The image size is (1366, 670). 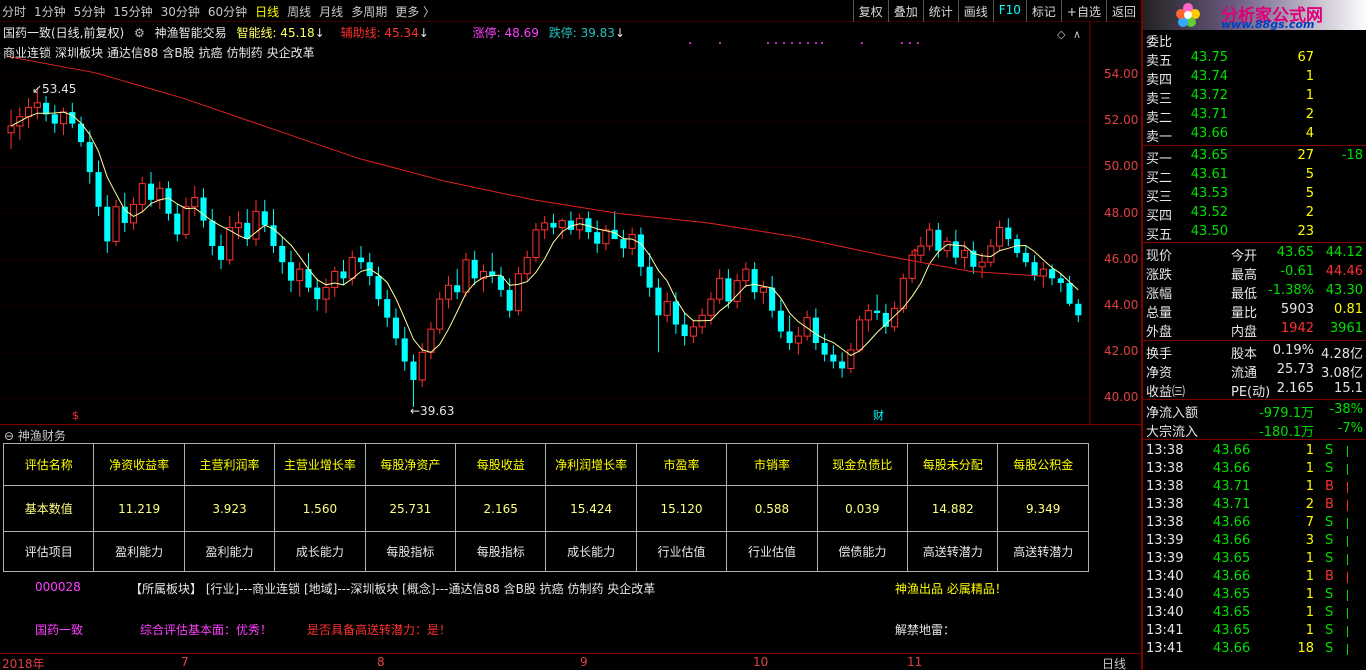 I want to click on concept-tag: 商业连锁, so click(x=27, y=53).